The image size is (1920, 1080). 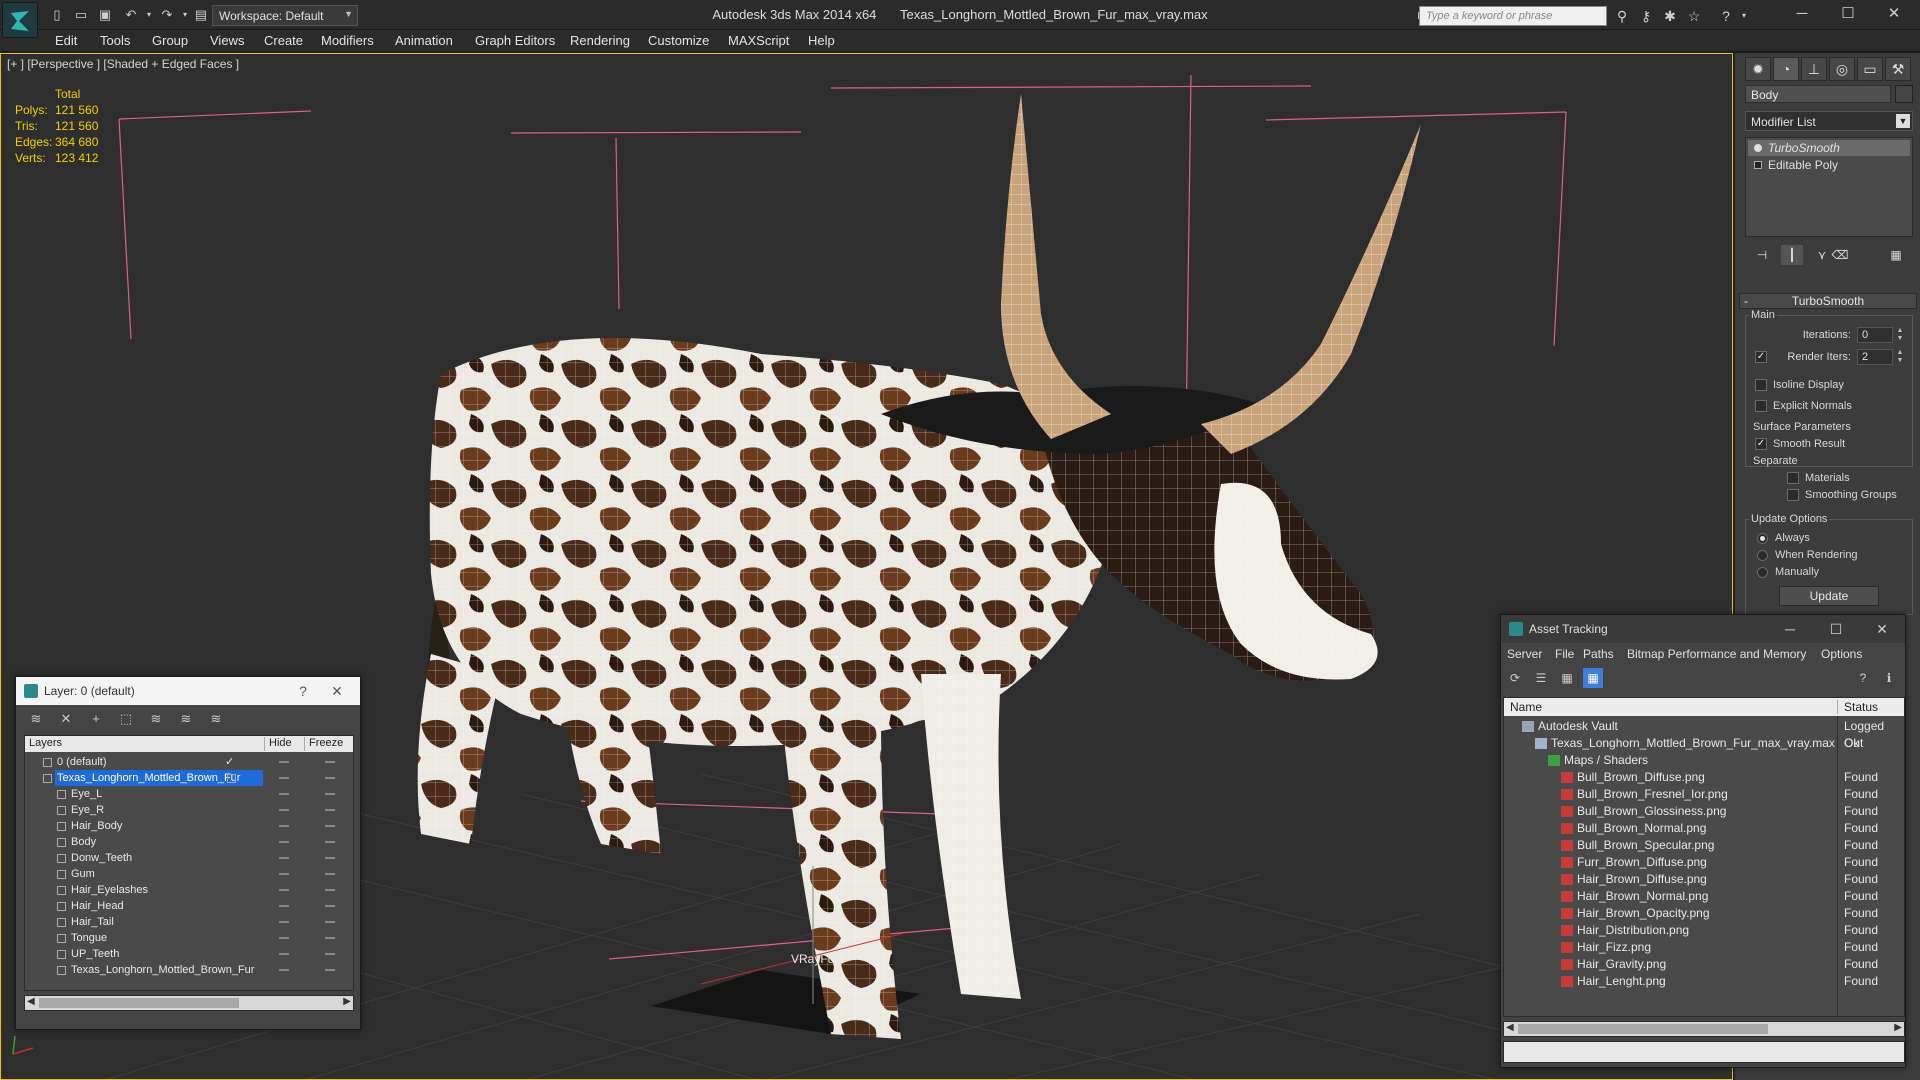 What do you see at coordinates (1704, 981) in the screenshot?
I see `asset-row: Hair_Lenght.png Found` at bounding box center [1704, 981].